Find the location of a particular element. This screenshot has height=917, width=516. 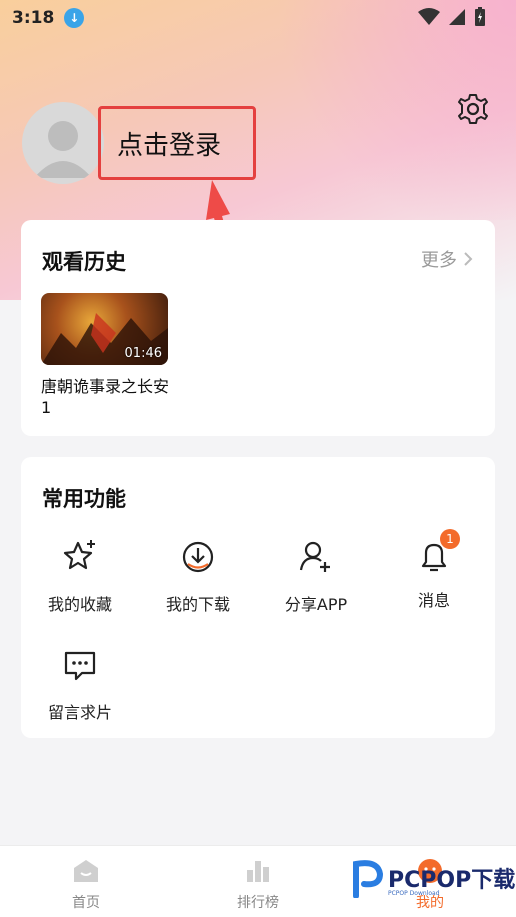

add-user-icon is located at coordinates (314, 556).